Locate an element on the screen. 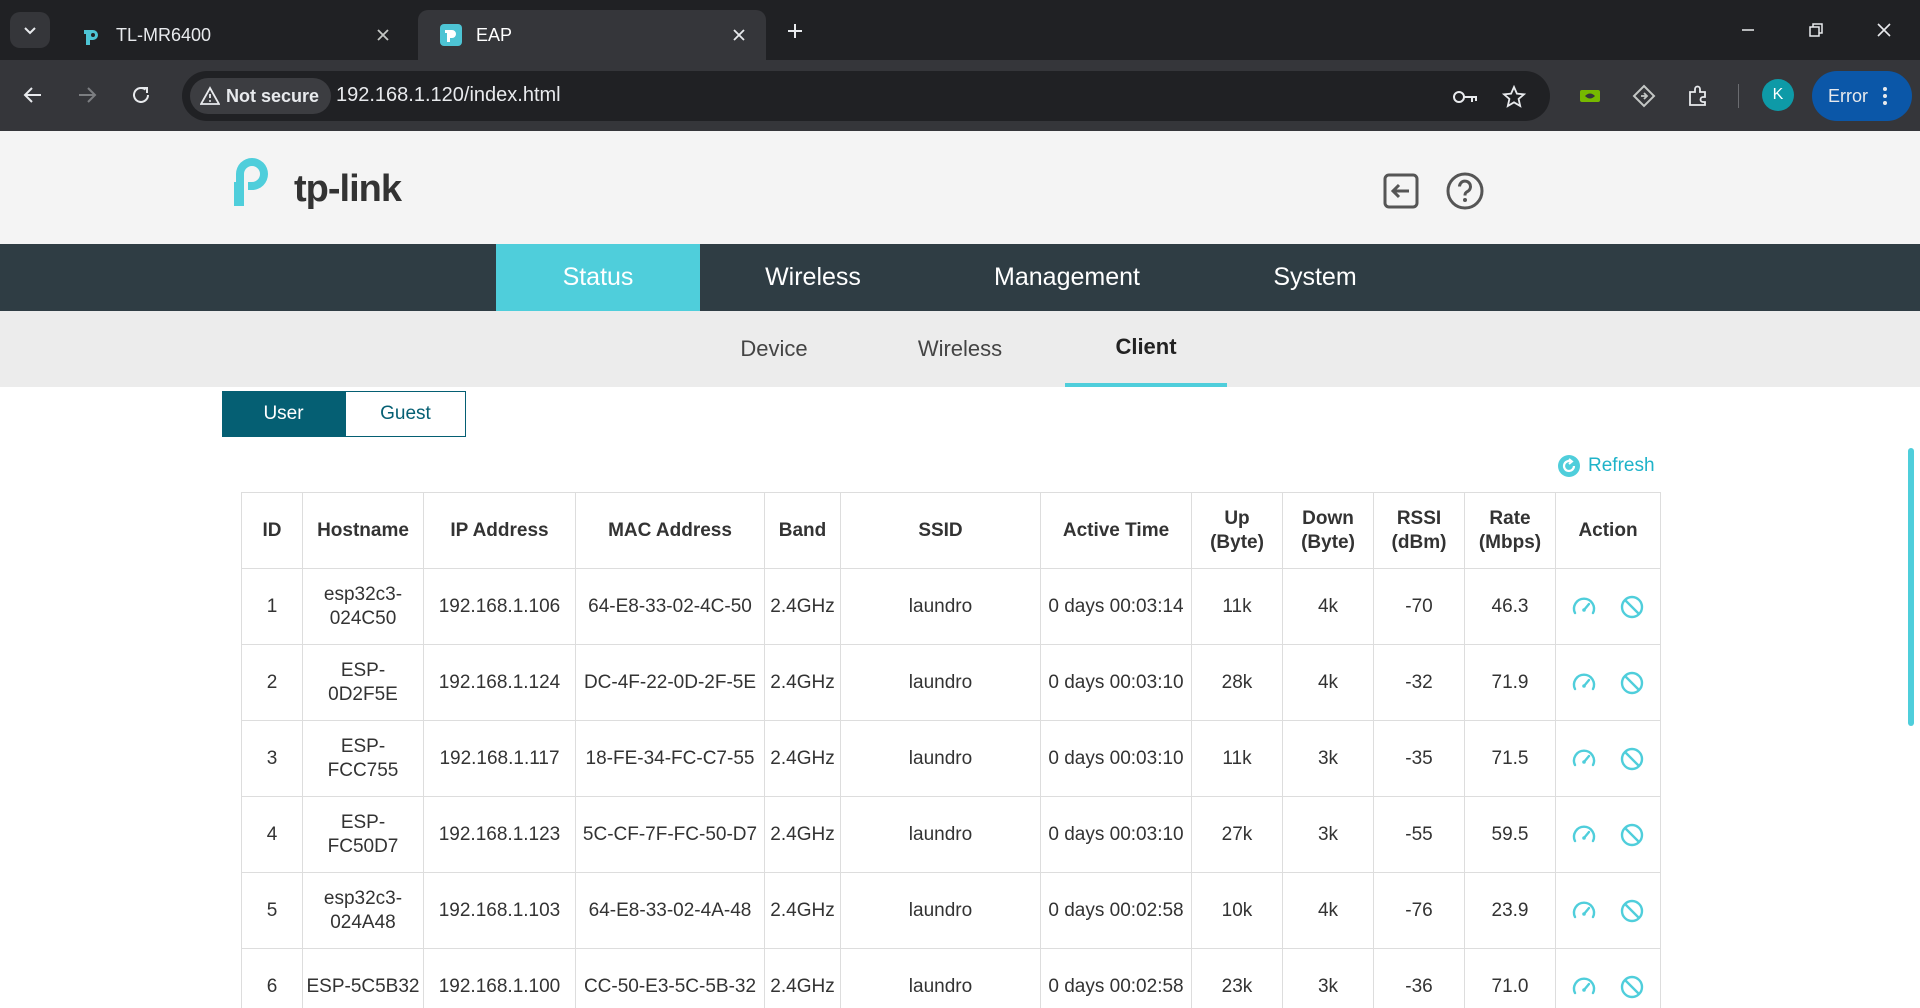 This screenshot has width=1920, height=1008. reload-icon is located at coordinates (141, 94).